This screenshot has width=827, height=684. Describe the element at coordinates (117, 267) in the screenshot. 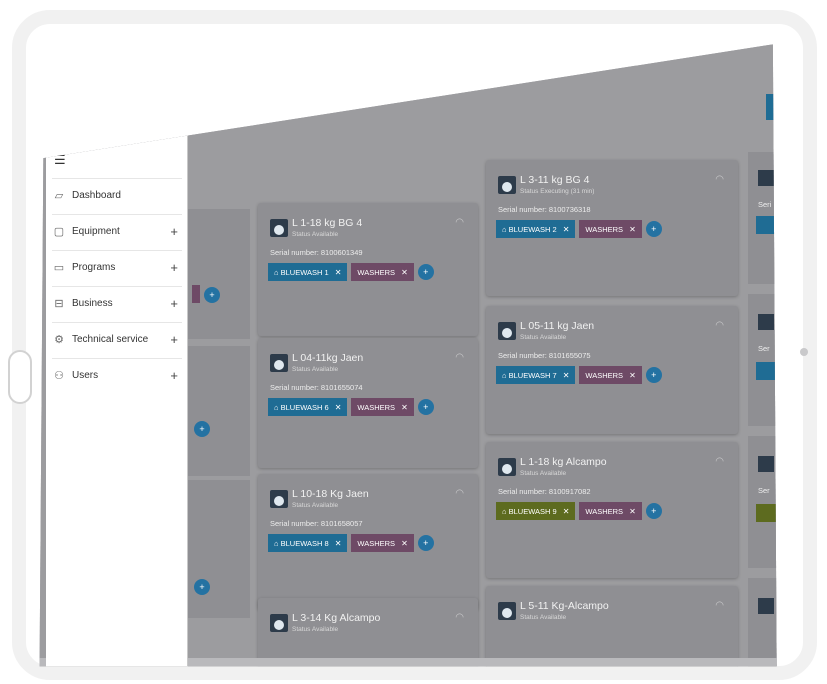

I see `menu-item-programs: ▭ Programs +` at that location.